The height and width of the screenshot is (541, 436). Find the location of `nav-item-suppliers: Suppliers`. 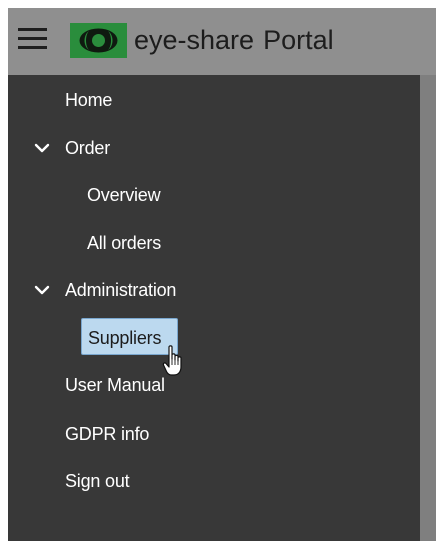

nav-item-suppliers: Suppliers is located at coordinates (124, 338).